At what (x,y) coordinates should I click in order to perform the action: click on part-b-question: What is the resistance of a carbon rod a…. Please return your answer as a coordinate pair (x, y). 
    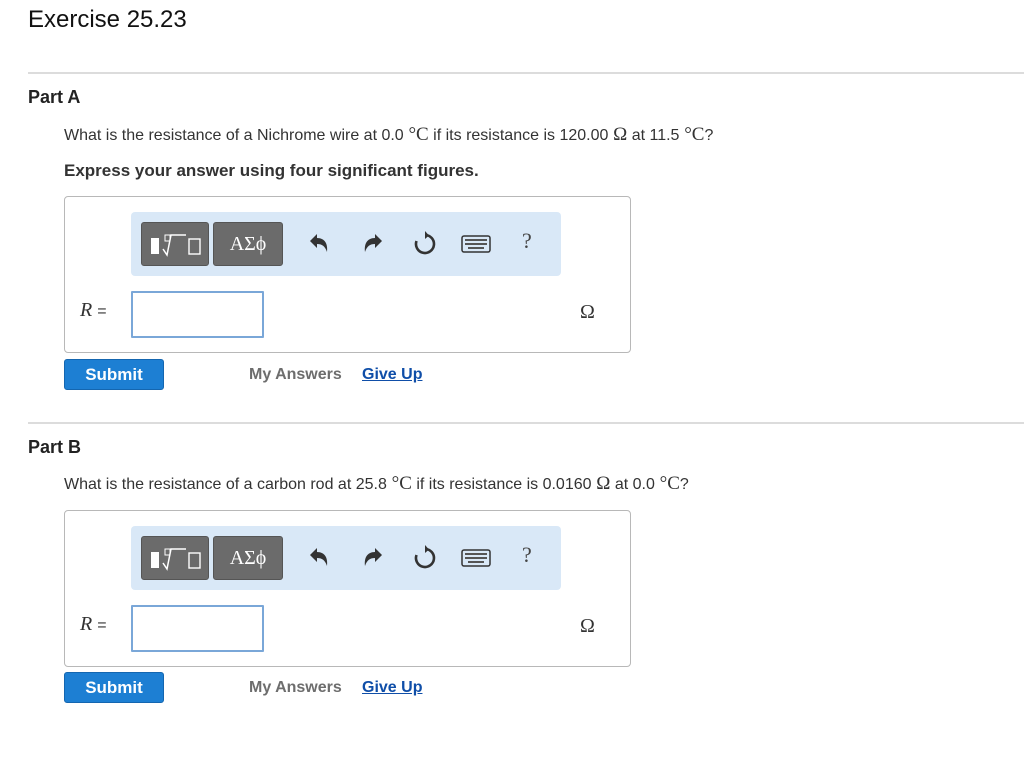
    Looking at the image, I should click on (376, 483).